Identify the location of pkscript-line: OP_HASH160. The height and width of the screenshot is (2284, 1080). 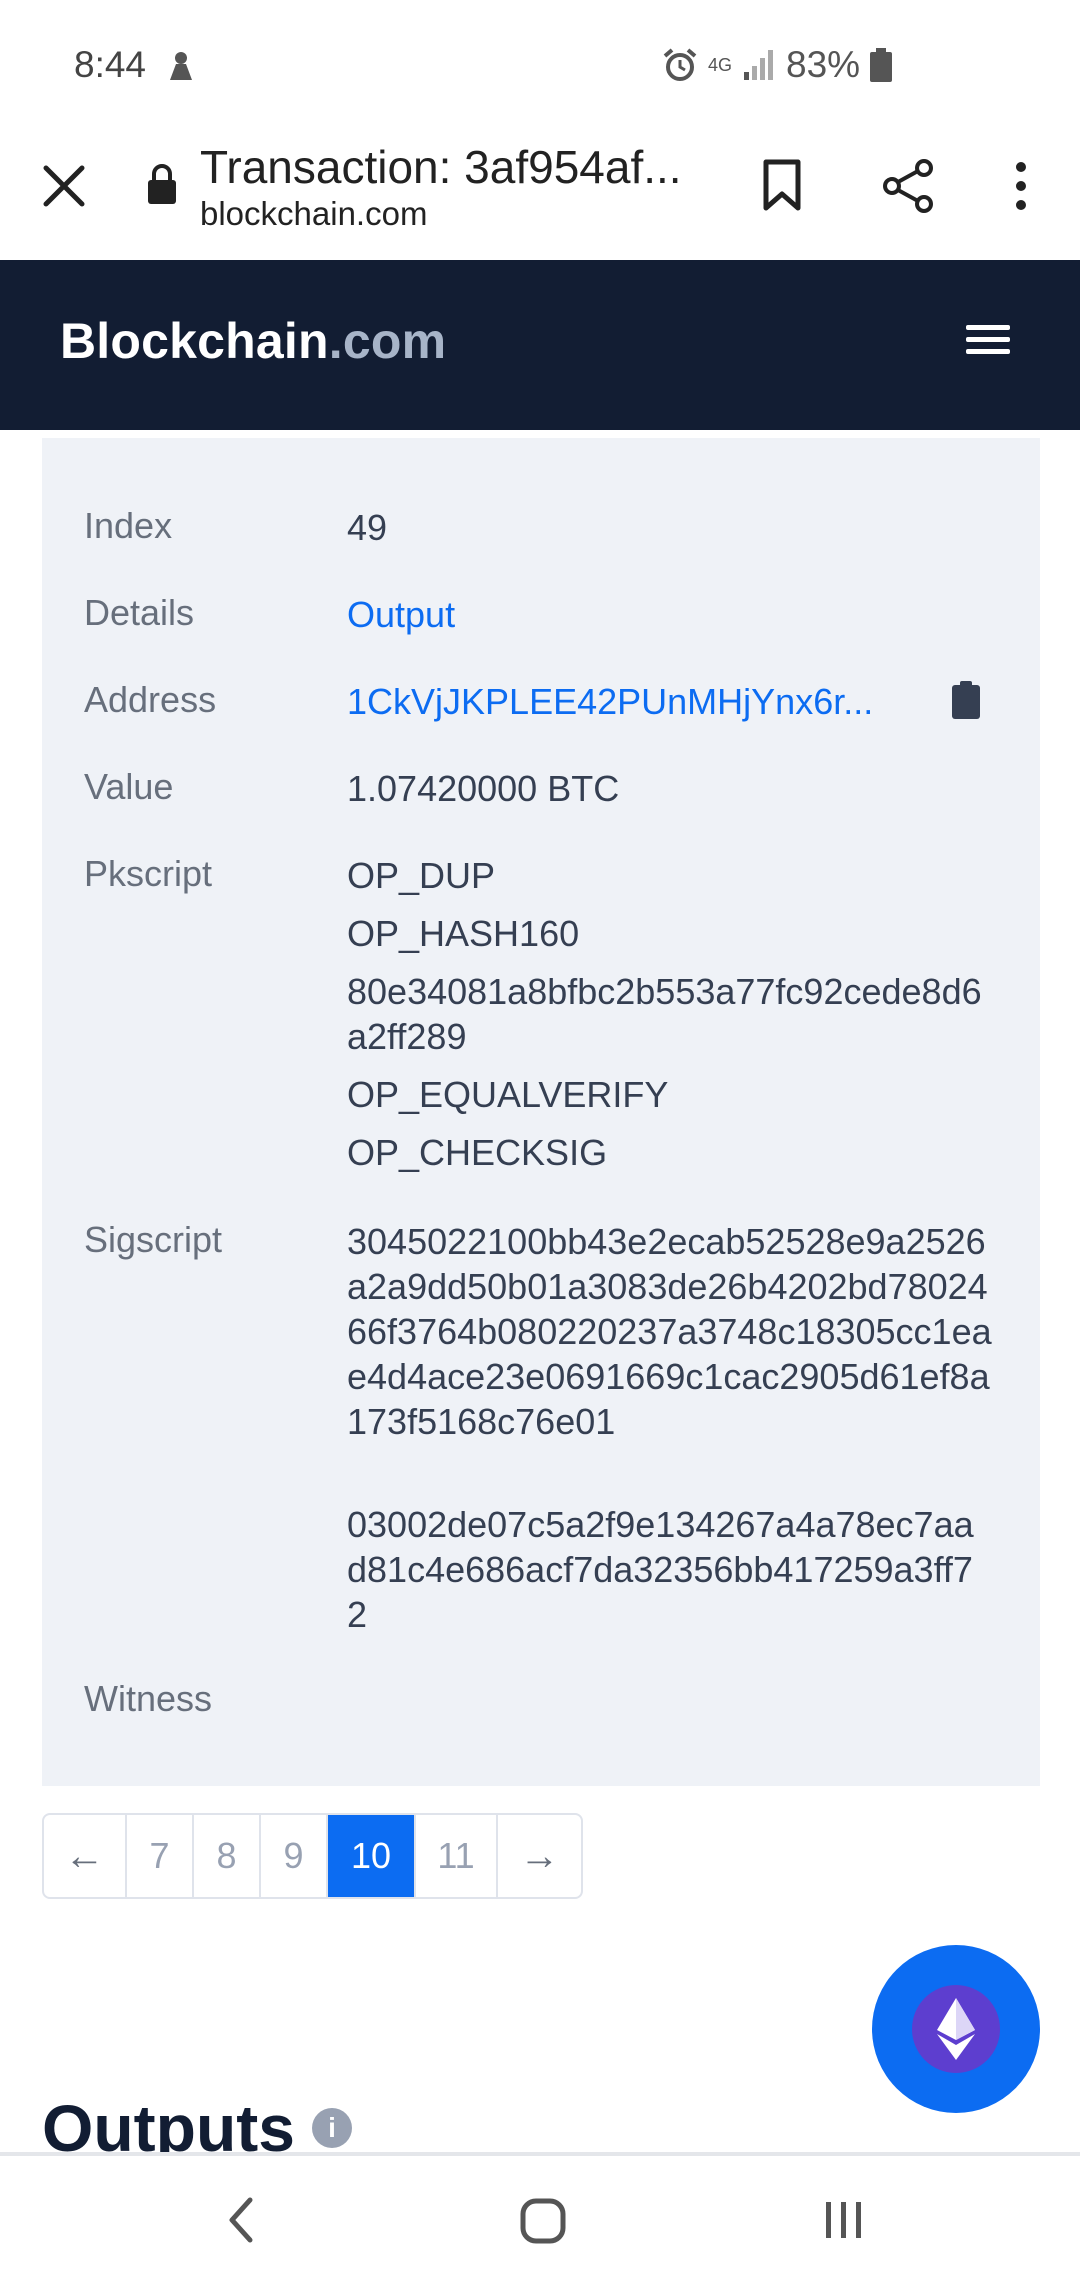
(463, 933).